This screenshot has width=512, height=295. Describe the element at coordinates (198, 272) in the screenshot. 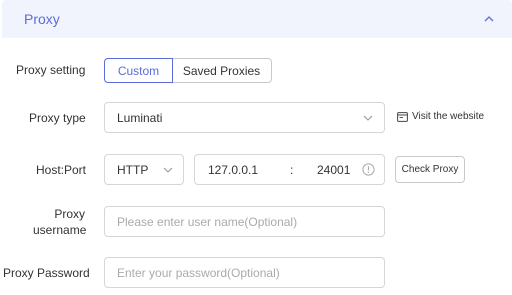

I see `password-placeholder: Enter your password(Optional)` at that location.